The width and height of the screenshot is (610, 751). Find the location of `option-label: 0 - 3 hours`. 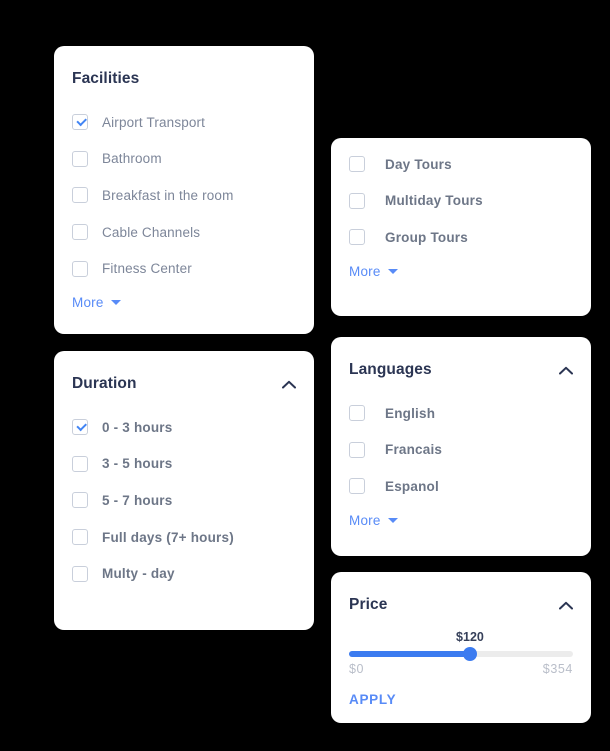

option-label: 0 - 3 hours is located at coordinates (137, 427).